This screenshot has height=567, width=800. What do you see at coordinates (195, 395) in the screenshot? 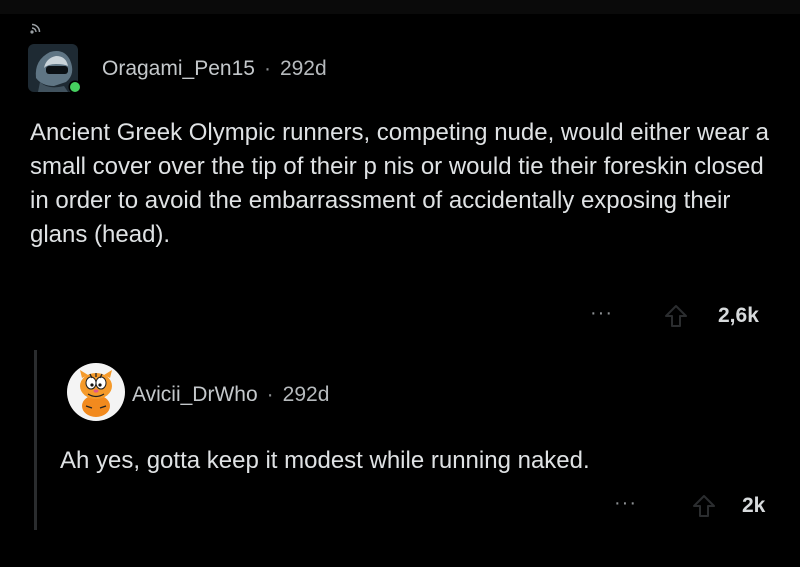
I see `reply-username-link: Avicii_DrWho` at bounding box center [195, 395].